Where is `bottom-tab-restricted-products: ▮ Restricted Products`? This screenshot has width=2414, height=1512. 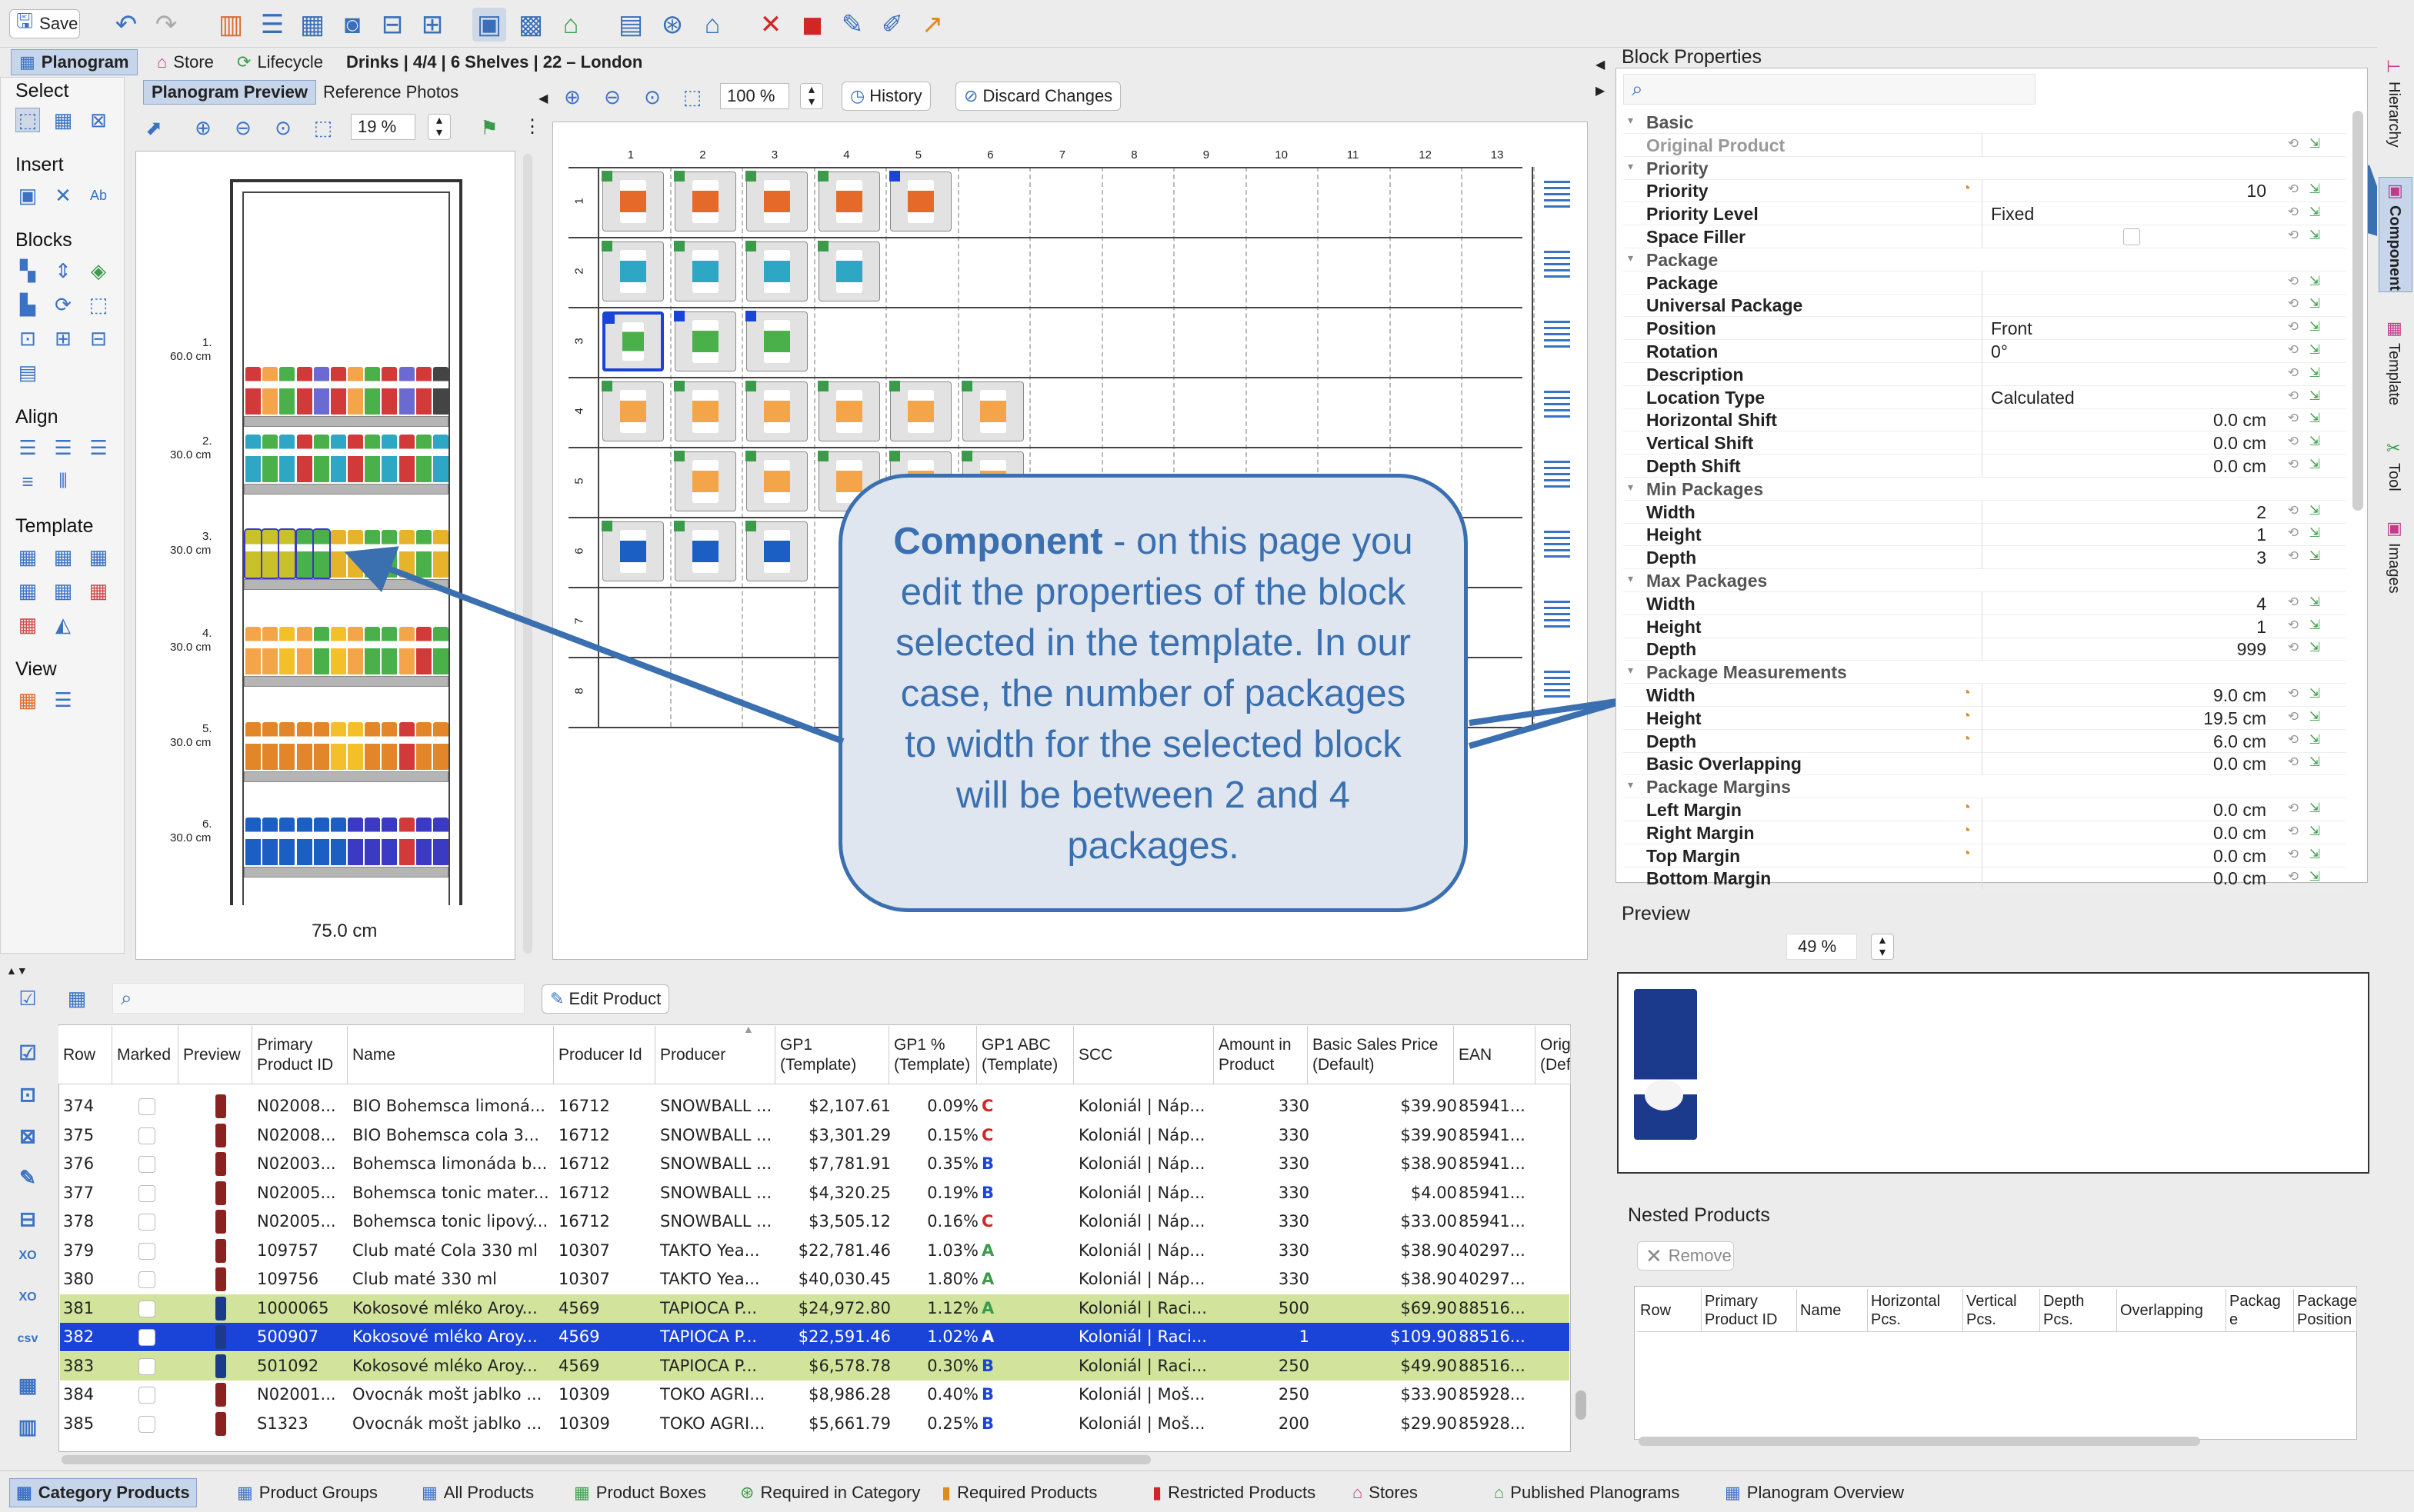 bottom-tab-restricted-products: ▮ Restricted Products is located at coordinates (1234, 1492).